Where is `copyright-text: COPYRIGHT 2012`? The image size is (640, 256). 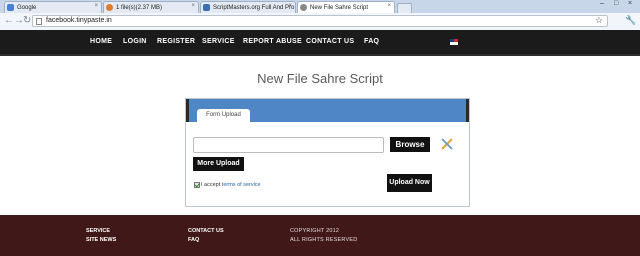
copyright-text: COPYRIGHT 2012 is located at coordinates (315, 231).